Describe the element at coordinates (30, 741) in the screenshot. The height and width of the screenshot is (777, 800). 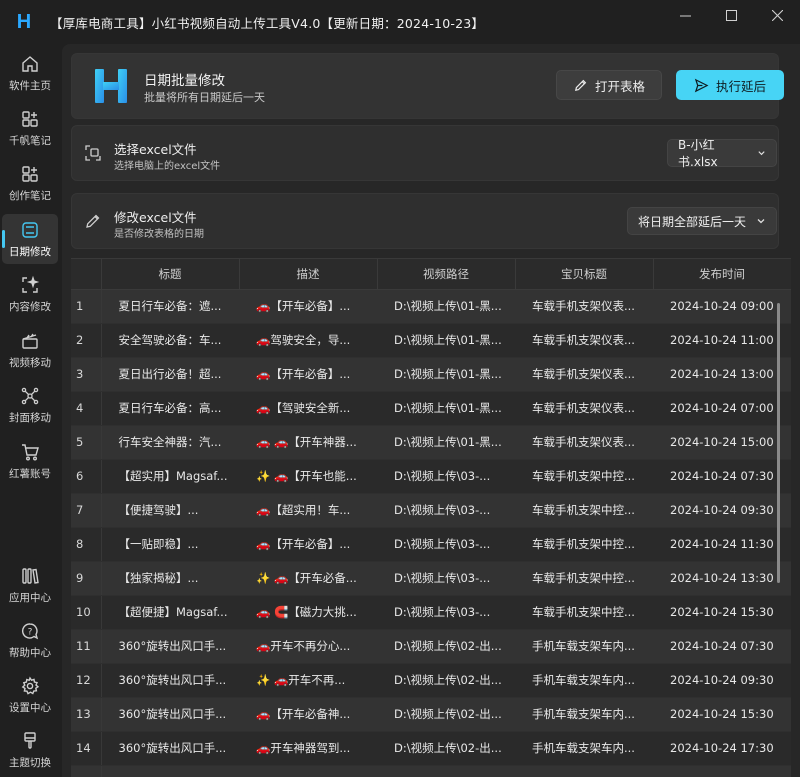
I see `brush-icon` at that location.